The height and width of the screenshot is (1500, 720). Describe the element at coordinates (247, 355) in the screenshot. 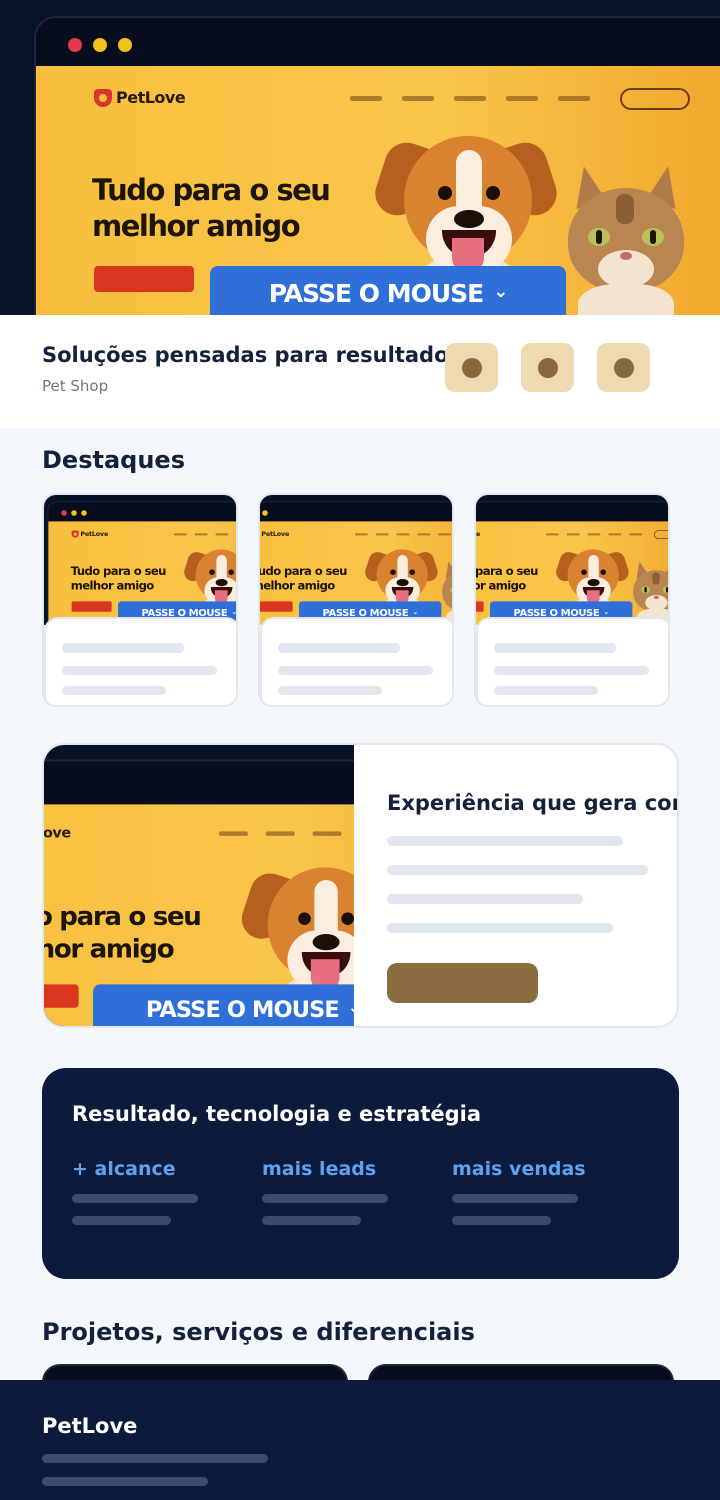

I see `intro-title: Soluções pensadas para resultados` at that location.